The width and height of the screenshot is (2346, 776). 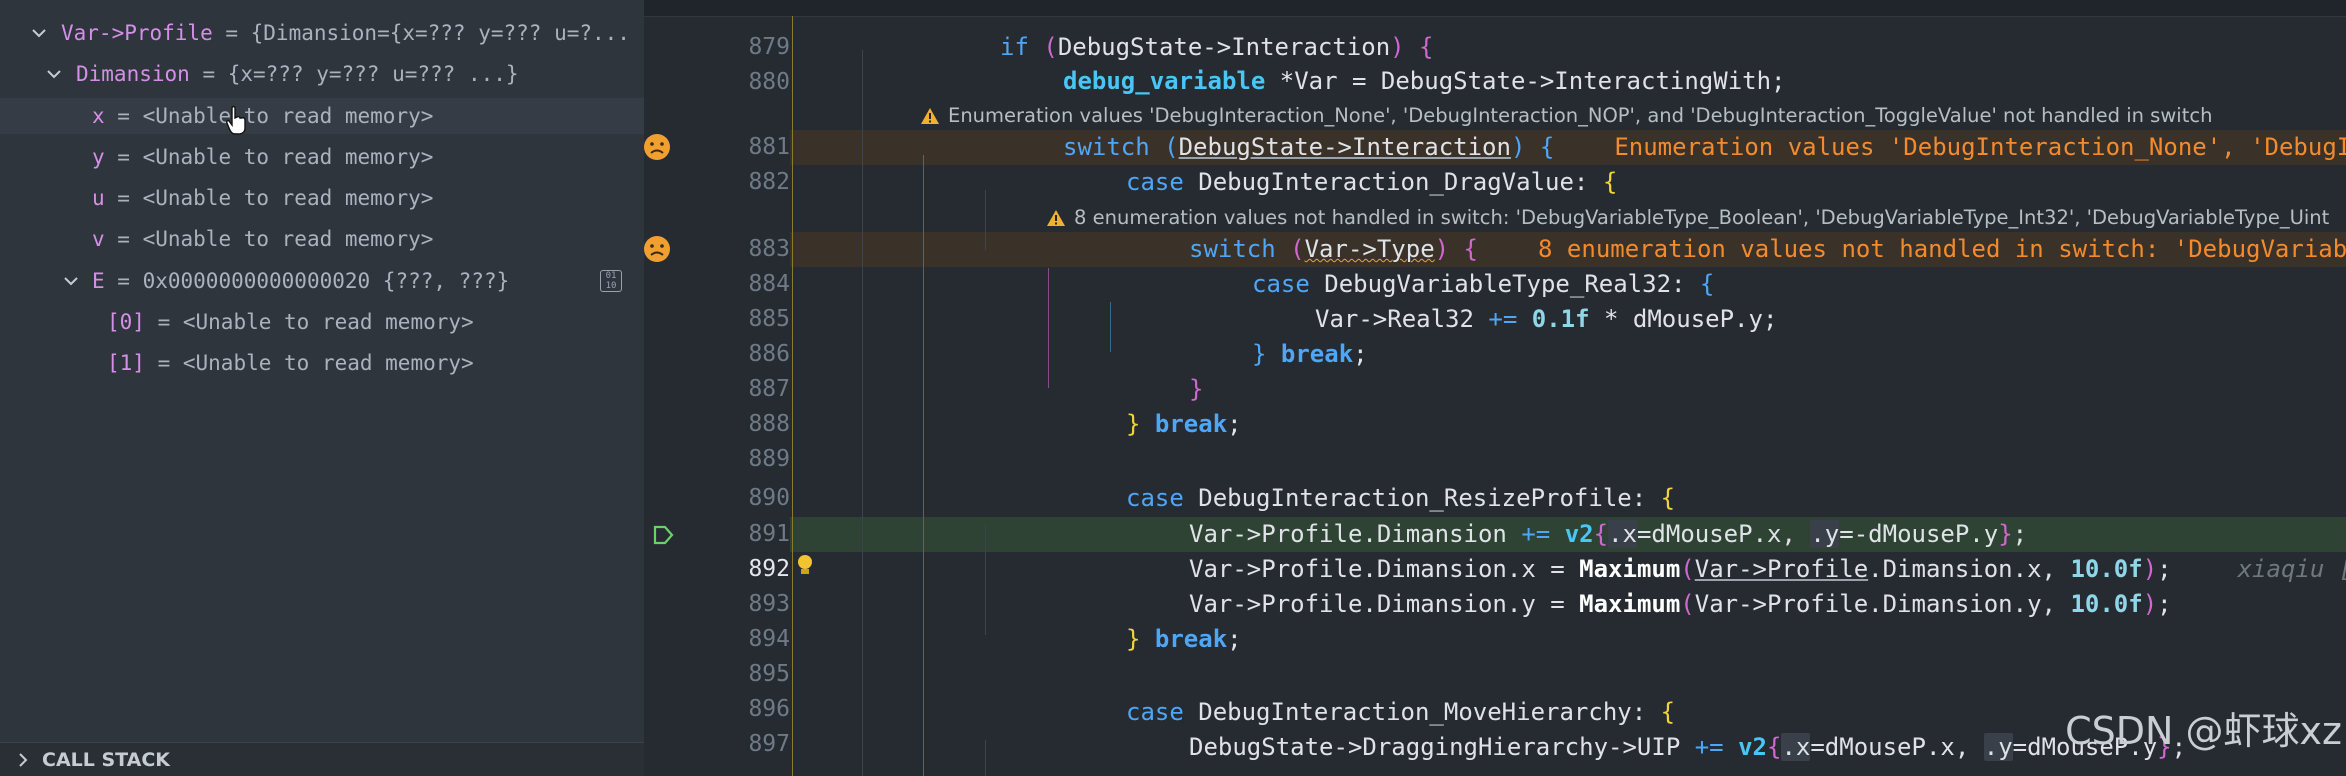 I want to click on code-line-884: case DebugVariableType_Real32: {, so click(x=1568, y=284).